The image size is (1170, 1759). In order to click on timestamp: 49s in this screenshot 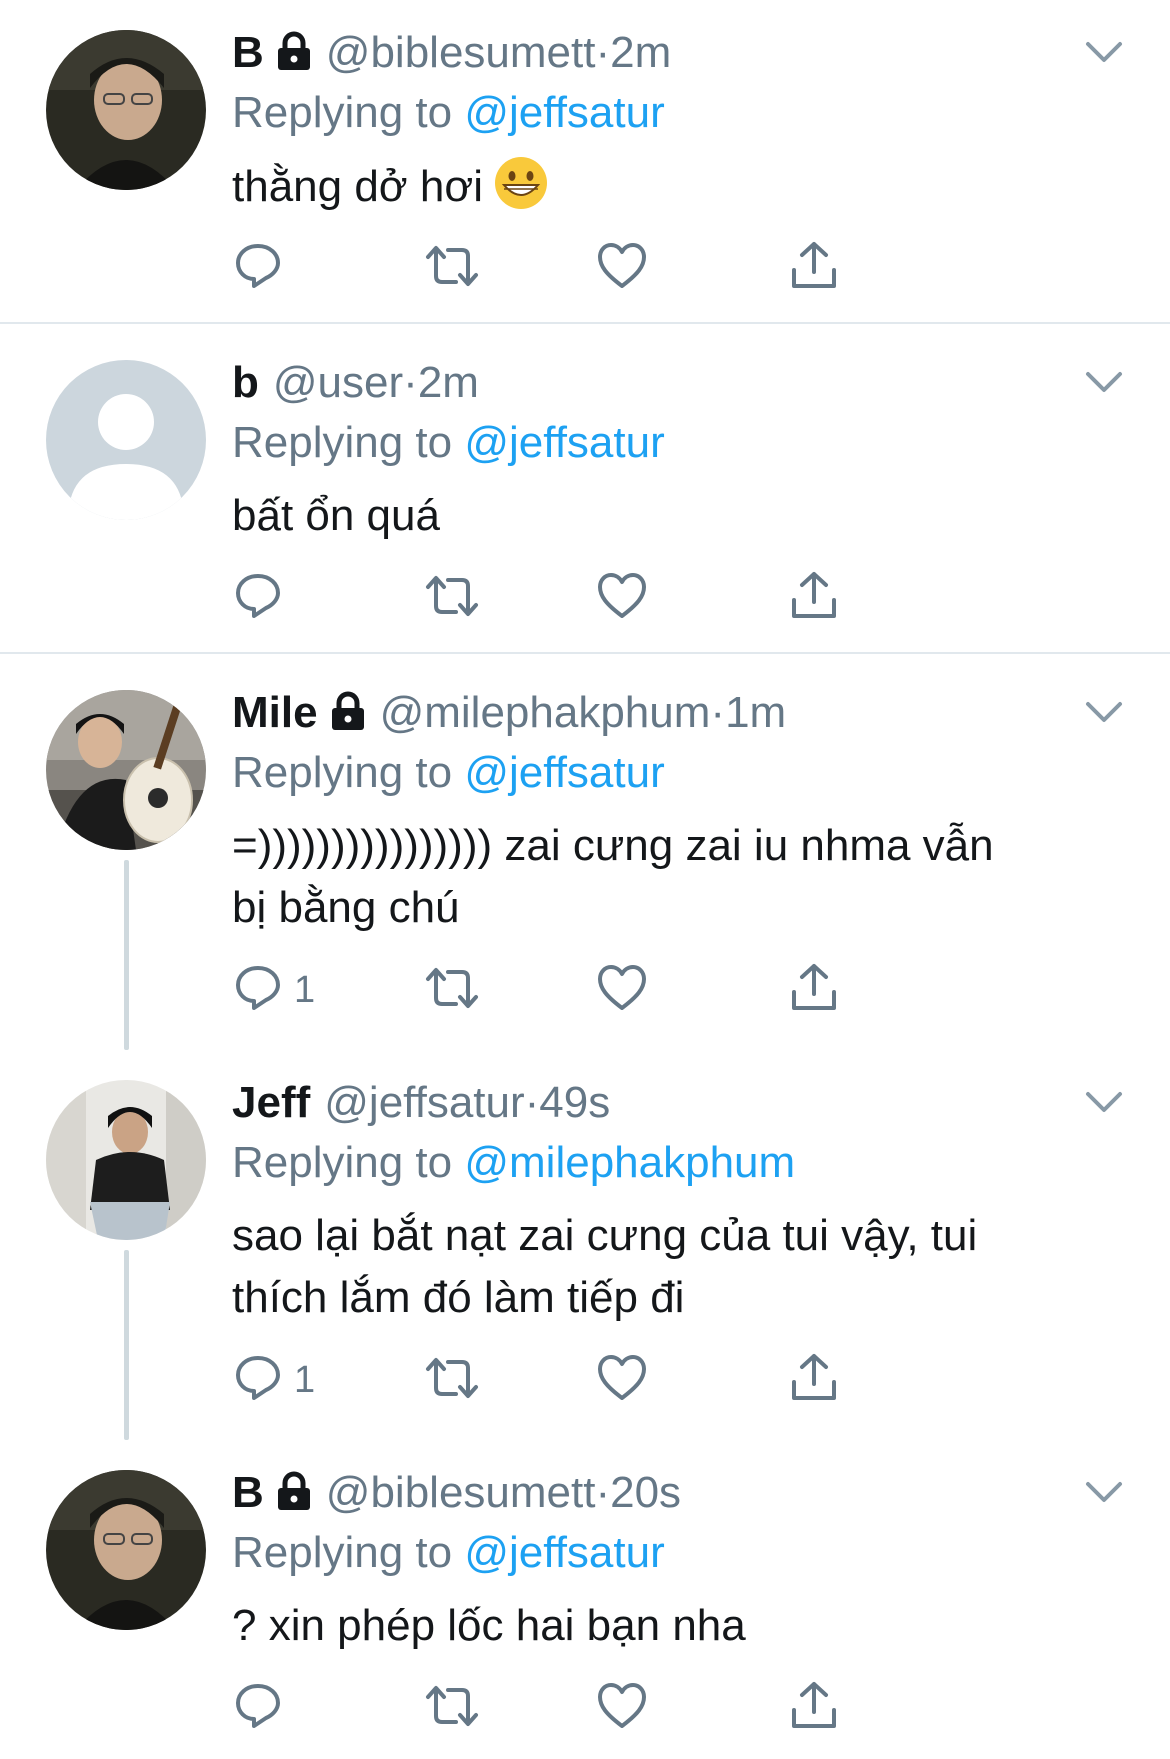, I will do `click(574, 1102)`.